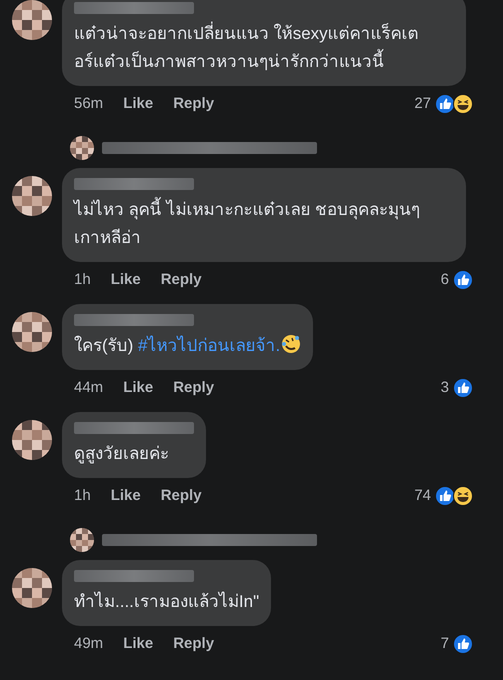  I want to click on comment-time: 44m, so click(89, 388).